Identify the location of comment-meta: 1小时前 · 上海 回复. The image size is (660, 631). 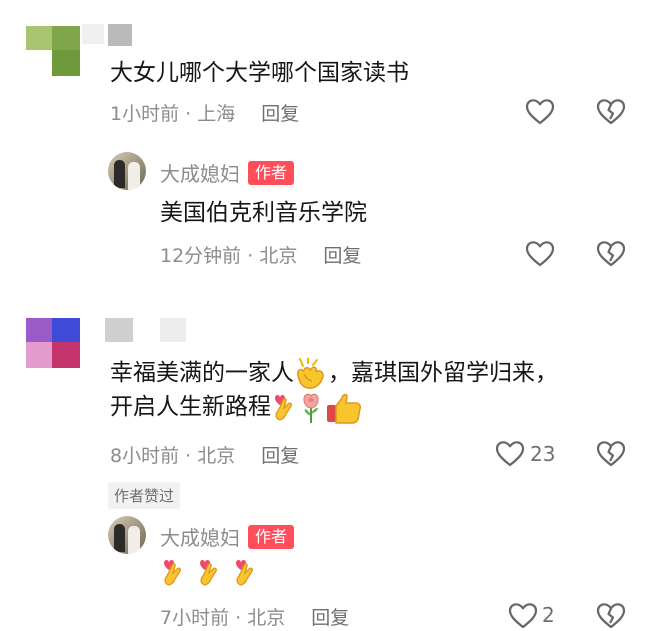
(204, 112).